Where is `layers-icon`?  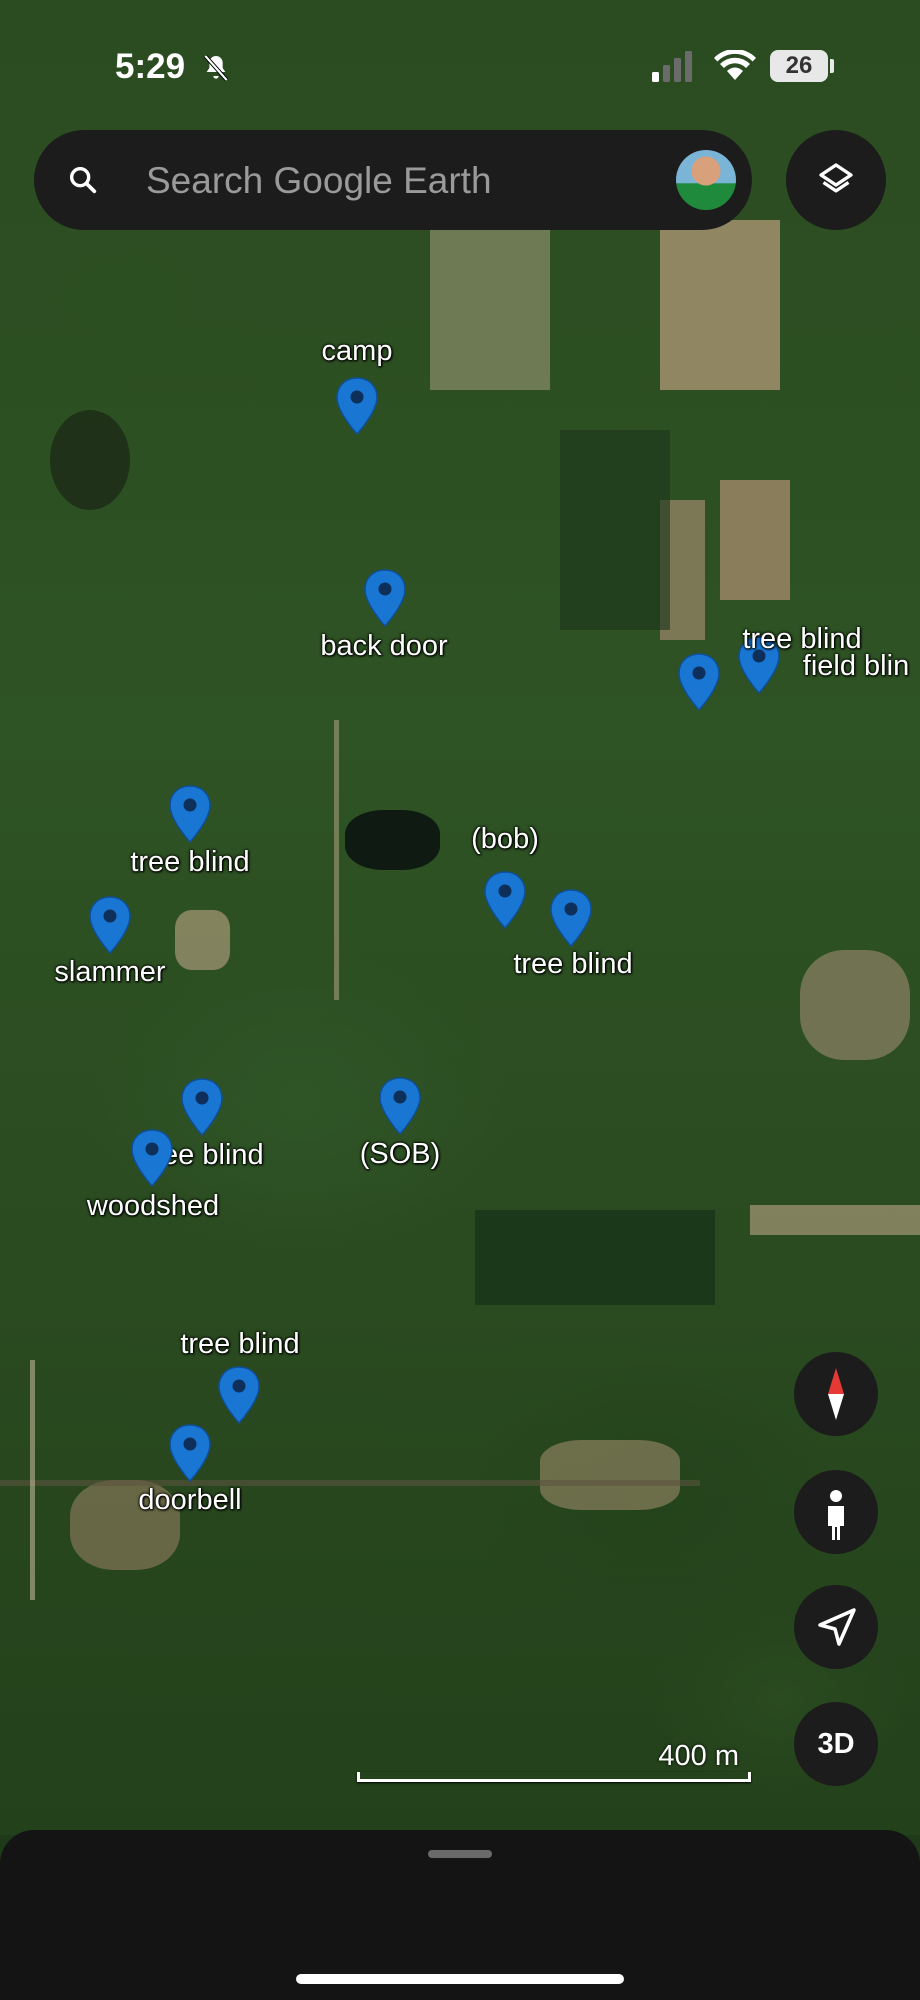 layers-icon is located at coordinates (836, 178).